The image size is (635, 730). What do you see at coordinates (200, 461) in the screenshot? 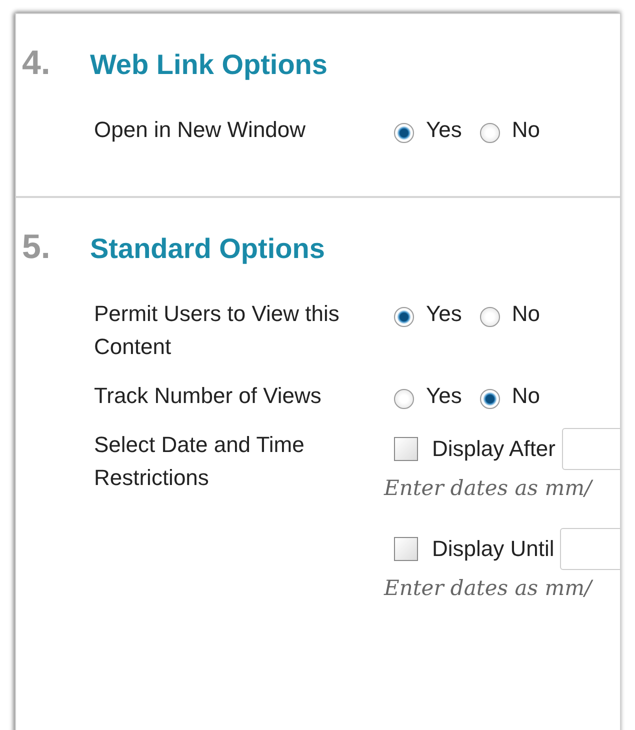
I see `option-label: Select Date and Time Restrictions` at bounding box center [200, 461].